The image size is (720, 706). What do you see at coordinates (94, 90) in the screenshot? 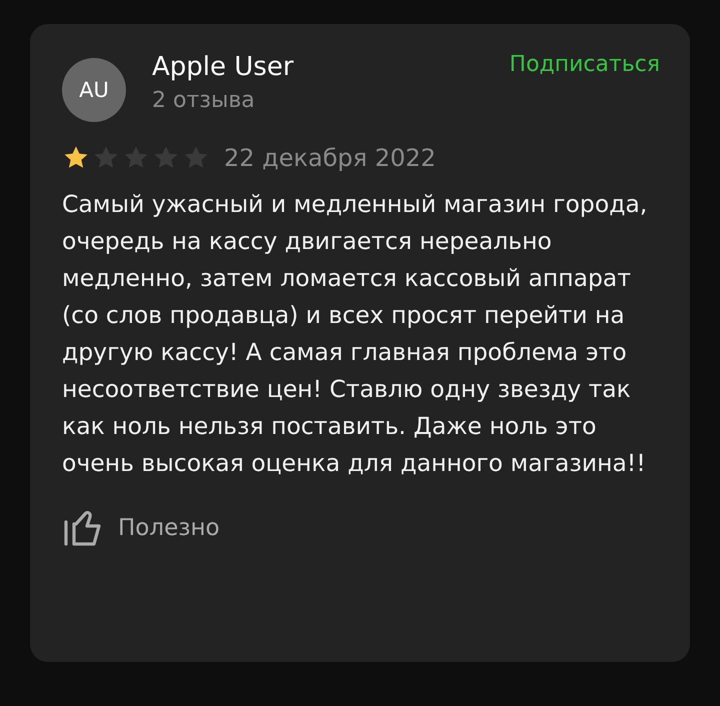
I see `avatar: AU` at bounding box center [94, 90].